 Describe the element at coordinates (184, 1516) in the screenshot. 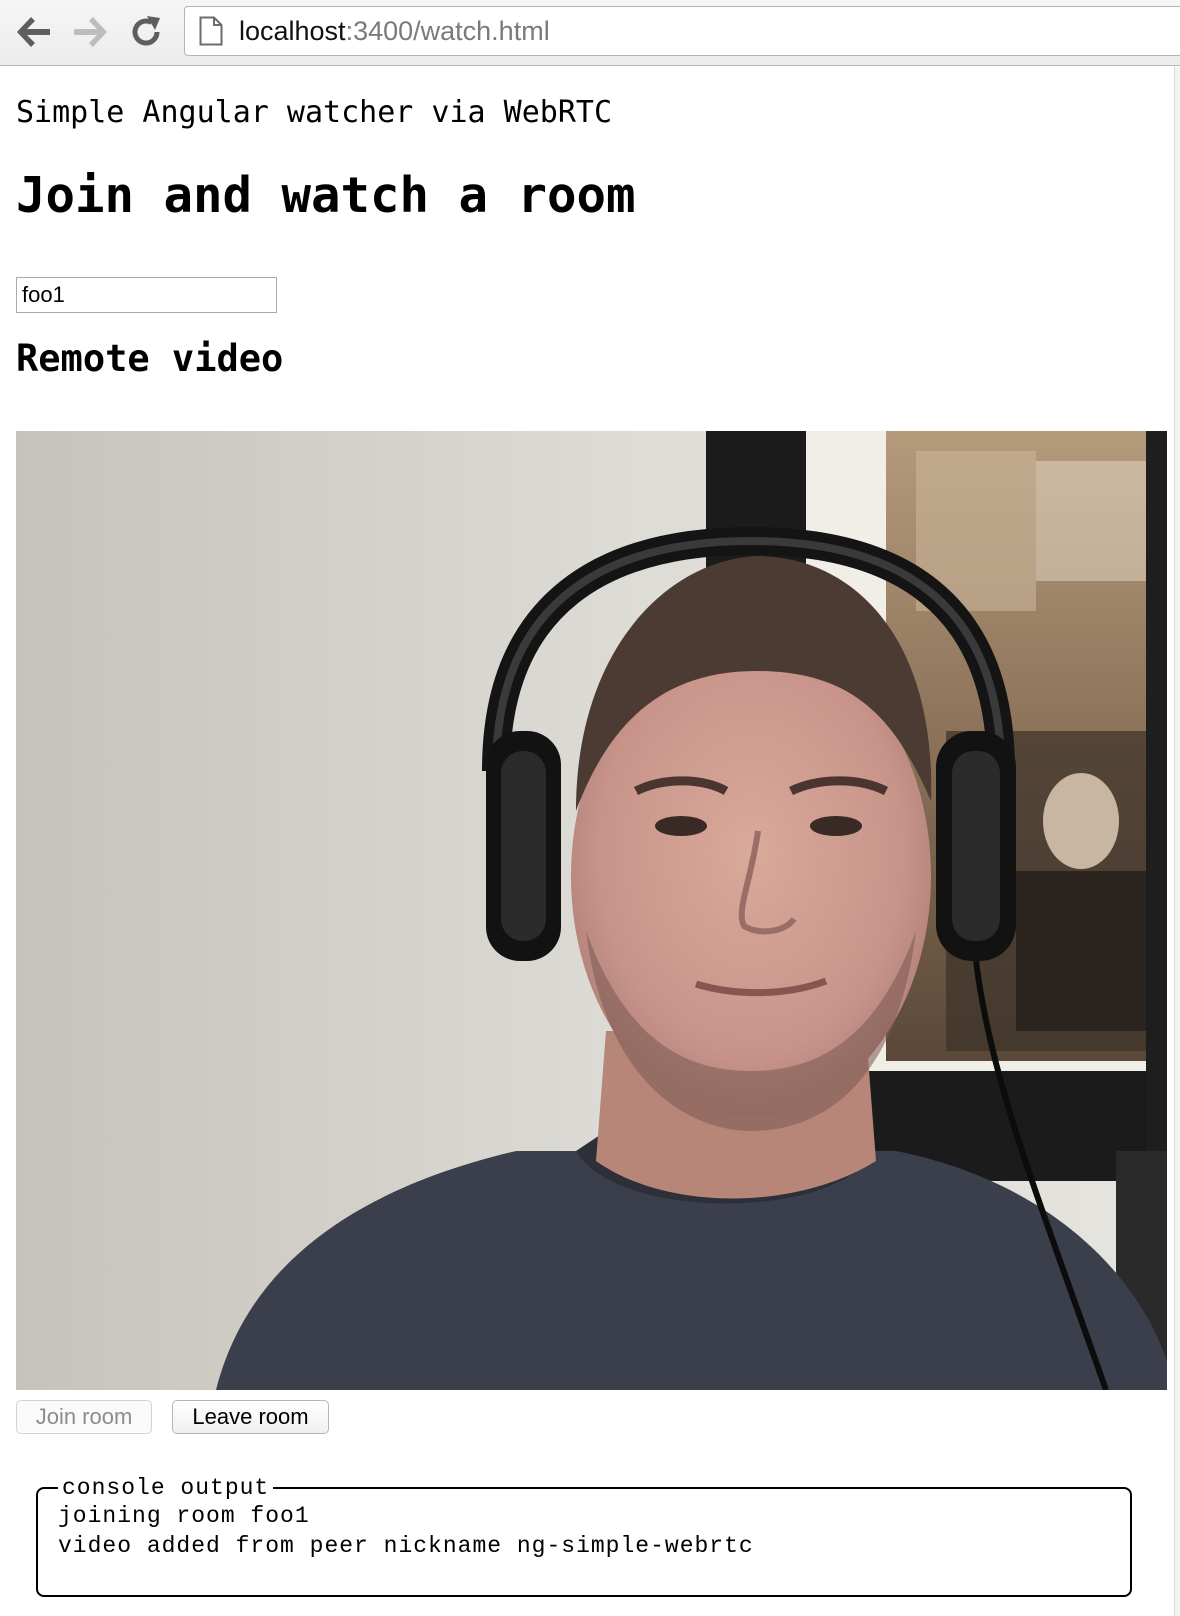

I see `console-line: joining room foo1` at that location.